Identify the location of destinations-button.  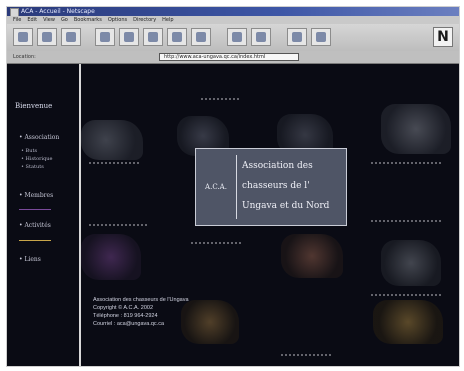
(297, 37).